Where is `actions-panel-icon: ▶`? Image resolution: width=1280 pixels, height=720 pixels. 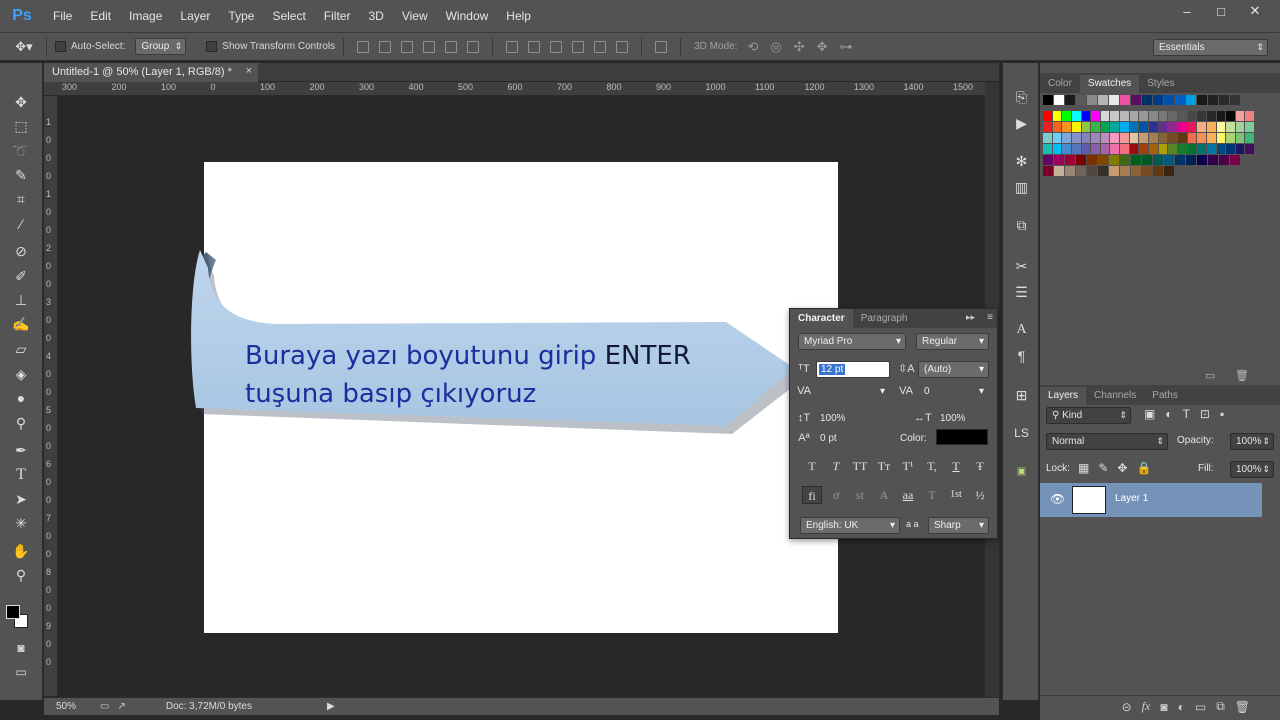
actions-panel-icon: ▶ is located at coordinates (1021, 123).